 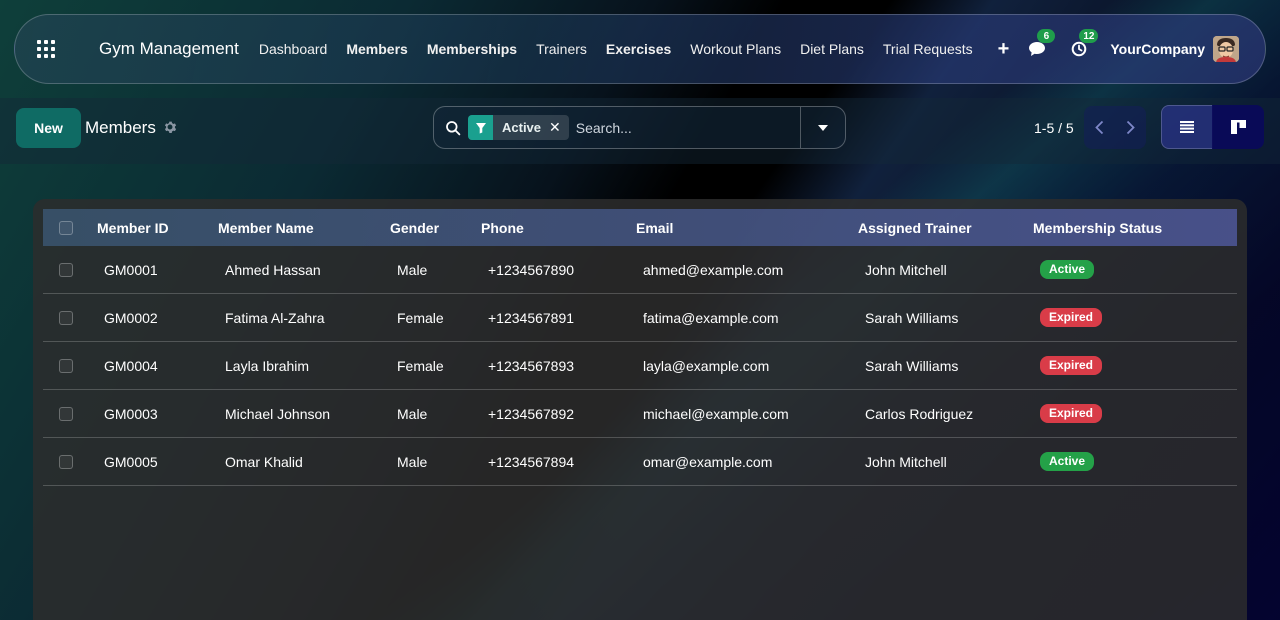 I want to click on cell-member-name: Layla Ibrahim, so click(x=267, y=365).